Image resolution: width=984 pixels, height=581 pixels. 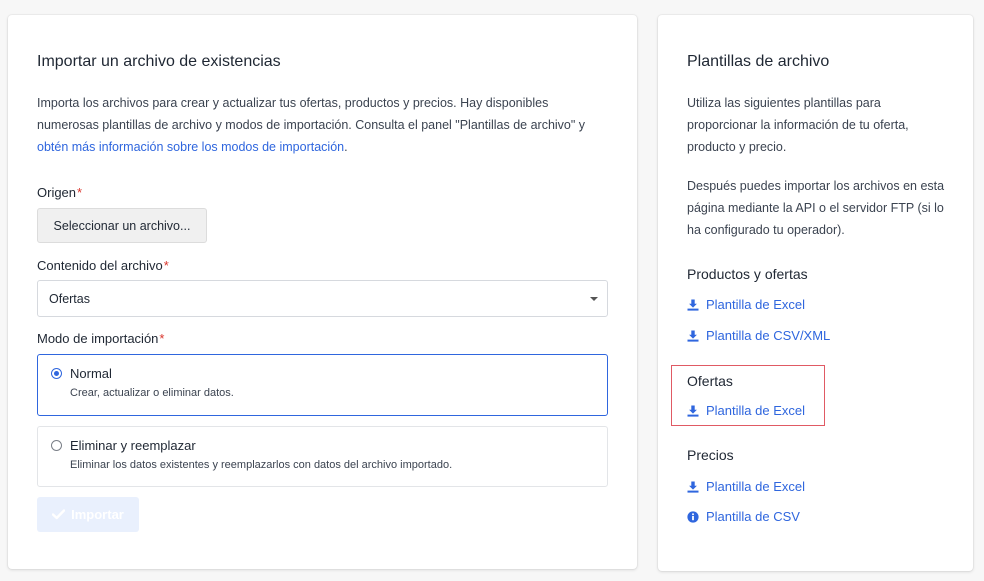 I want to click on check-icon, so click(x=59, y=514).